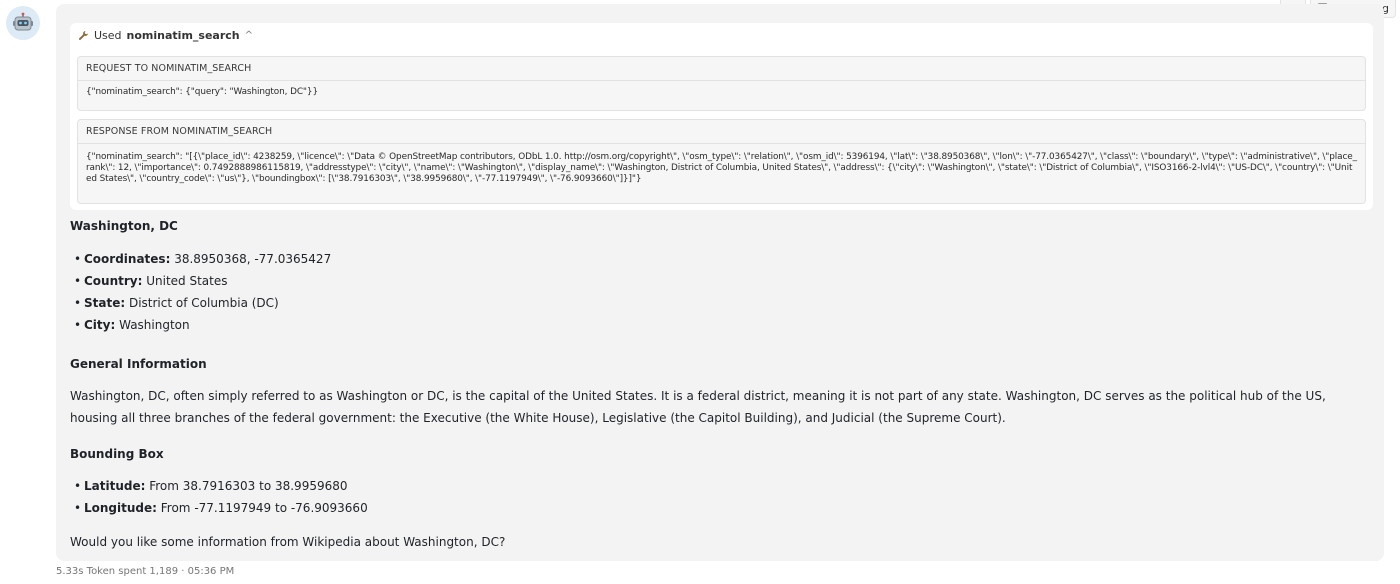 The width and height of the screenshot is (1400, 584). What do you see at coordinates (117, 454) in the screenshot?
I see `heading-bounding-box: Bounding Box` at bounding box center [117, 454].